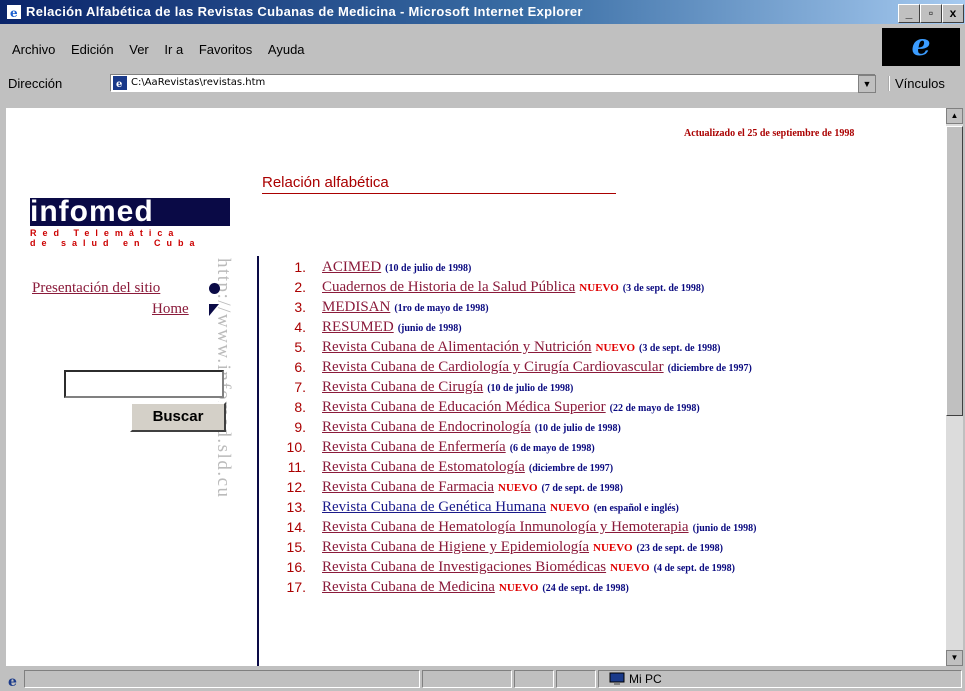  I want to click on journal-number: 3., so click(300, 307).